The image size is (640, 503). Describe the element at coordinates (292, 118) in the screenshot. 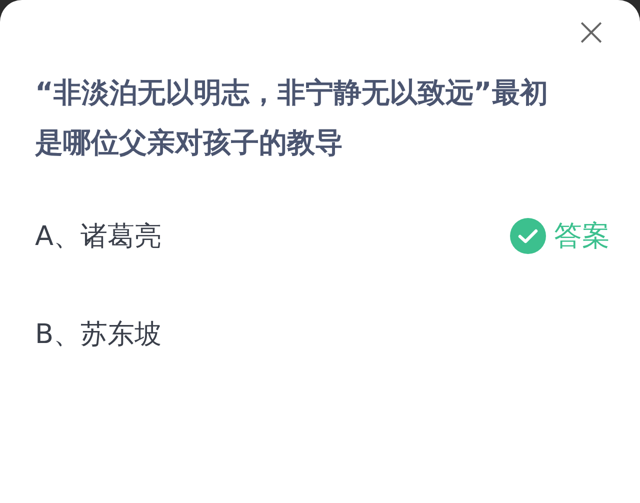

I see `question-text: “非淡泊无以明志，非宁静无以致远”最初是哪位父亲对孩子的教导` at that location.